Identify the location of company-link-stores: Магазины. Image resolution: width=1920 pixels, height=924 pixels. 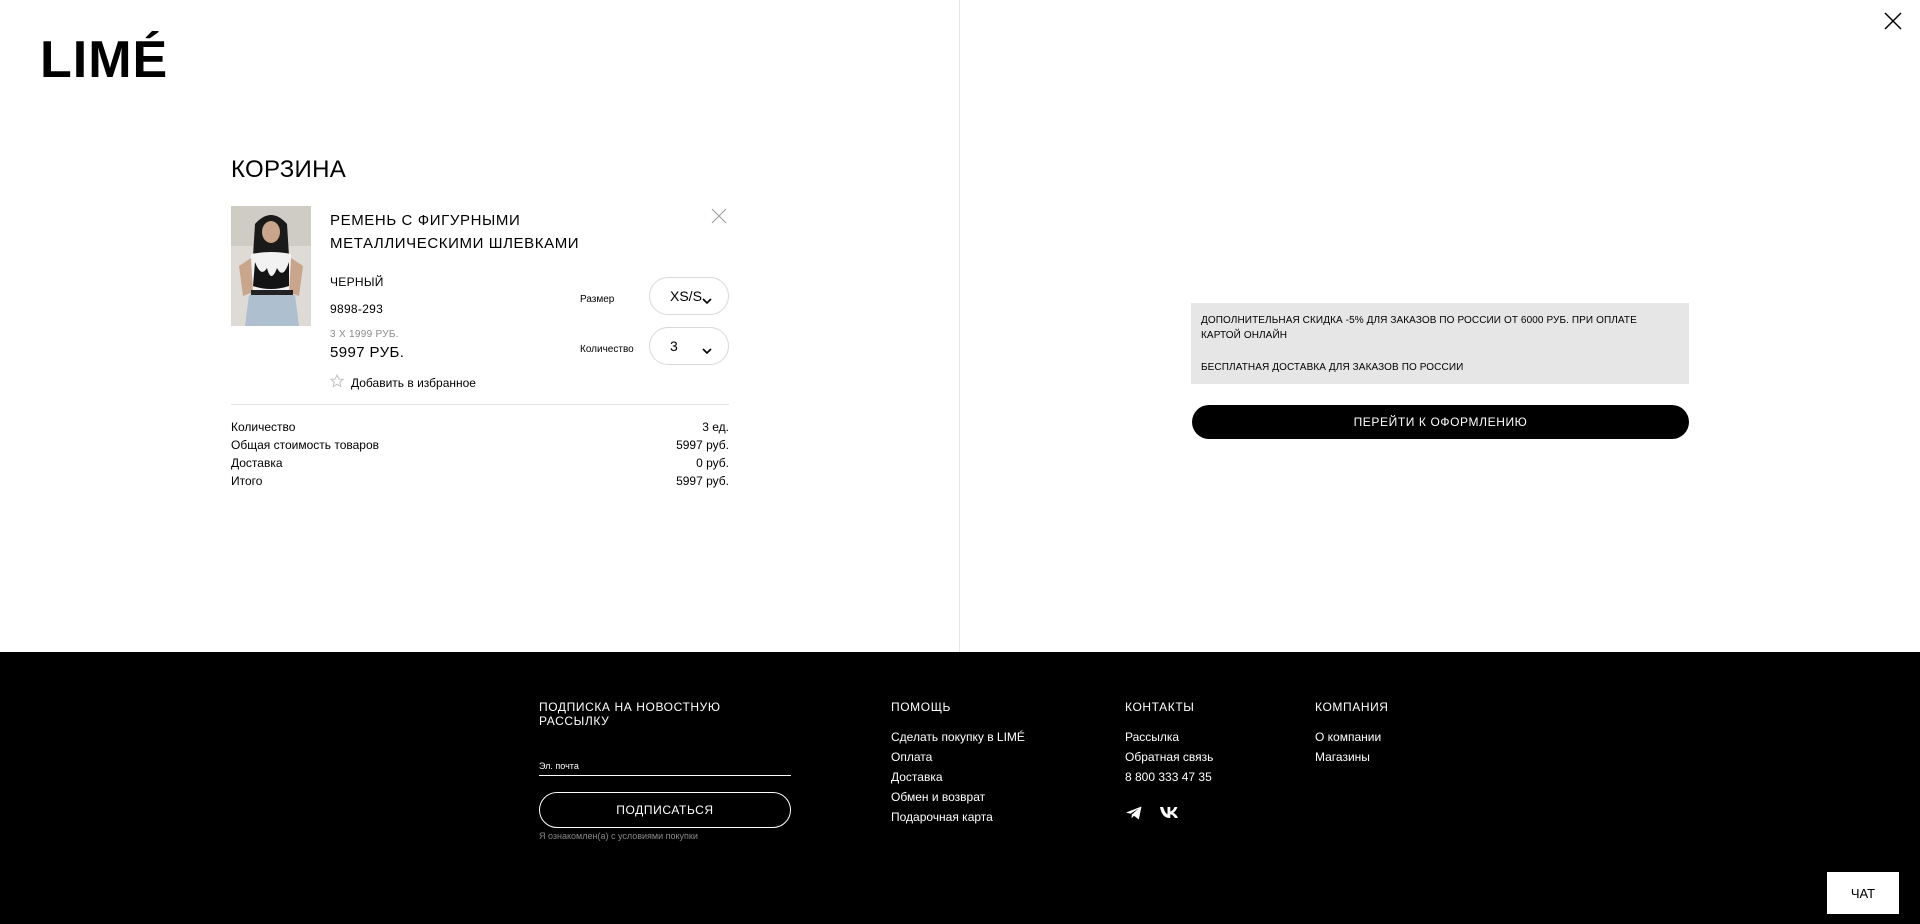
(1352, 757).